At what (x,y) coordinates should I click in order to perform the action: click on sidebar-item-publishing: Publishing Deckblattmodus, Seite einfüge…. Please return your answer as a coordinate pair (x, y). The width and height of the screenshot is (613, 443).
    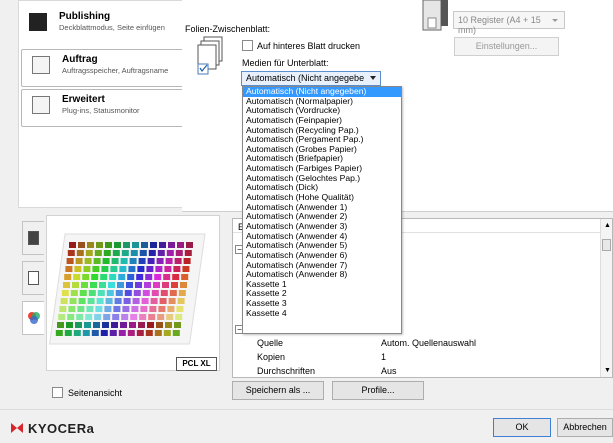
    Looking at the image, I should click on (104, 26).